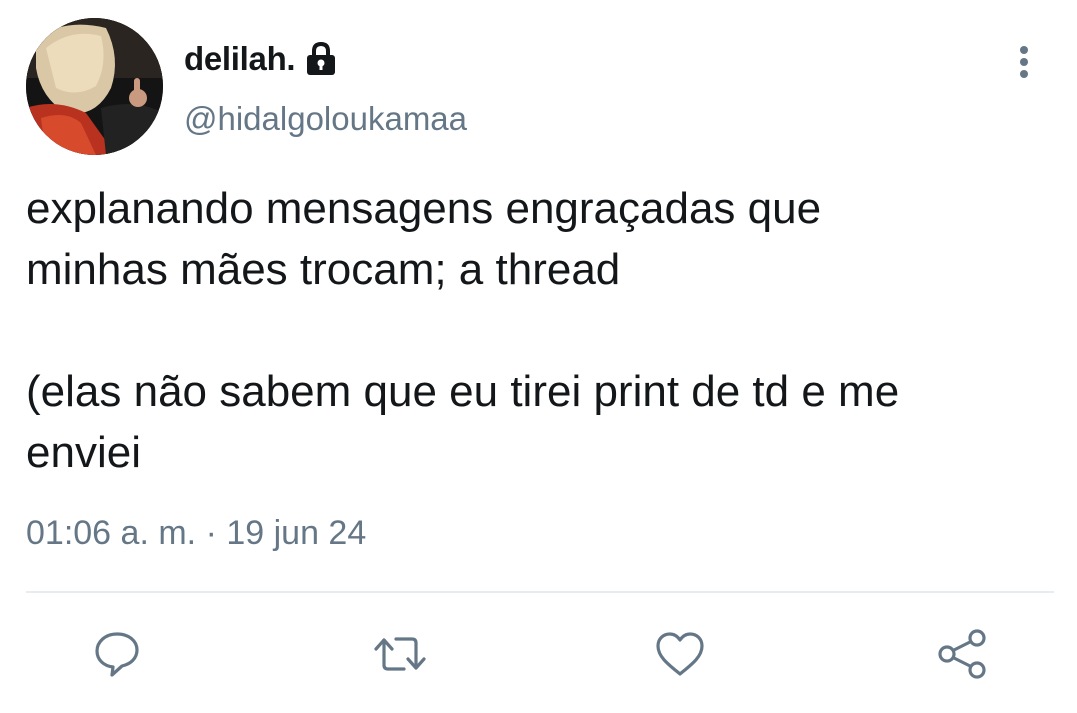 The image size is (1077, 713). I want to click on avatar-photo, so click(94, 86).